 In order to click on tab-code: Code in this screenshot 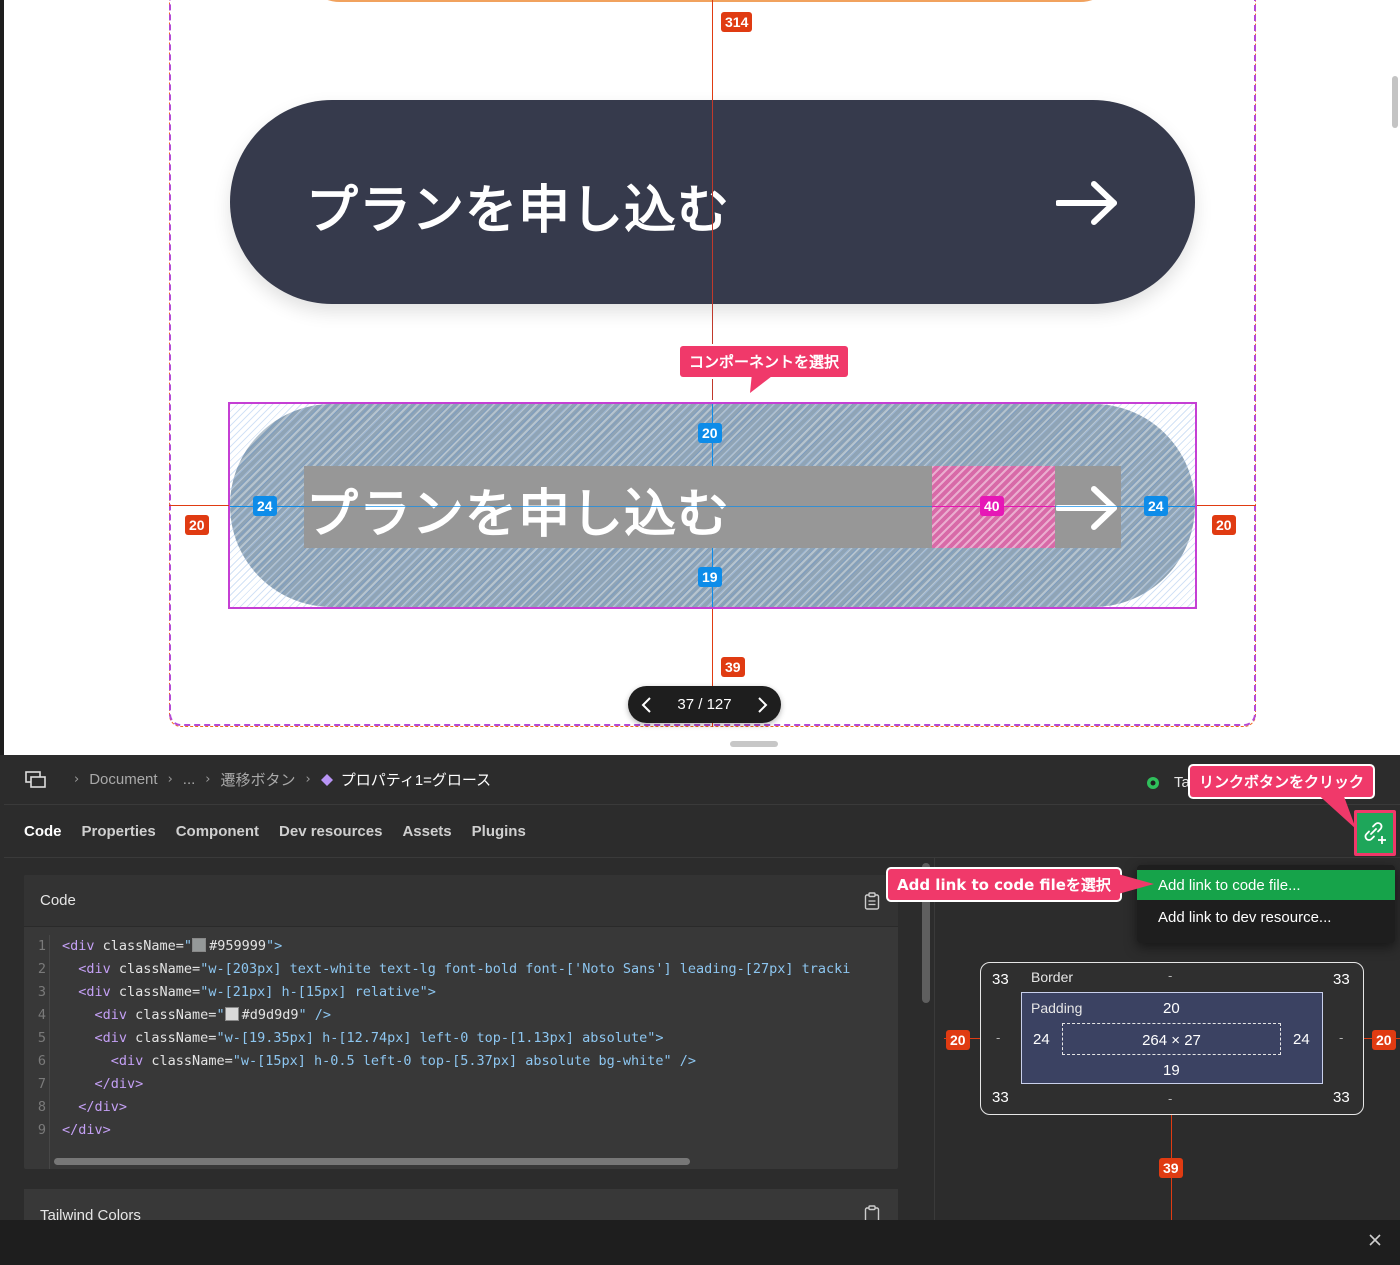, I will do `click(43, 831)`.